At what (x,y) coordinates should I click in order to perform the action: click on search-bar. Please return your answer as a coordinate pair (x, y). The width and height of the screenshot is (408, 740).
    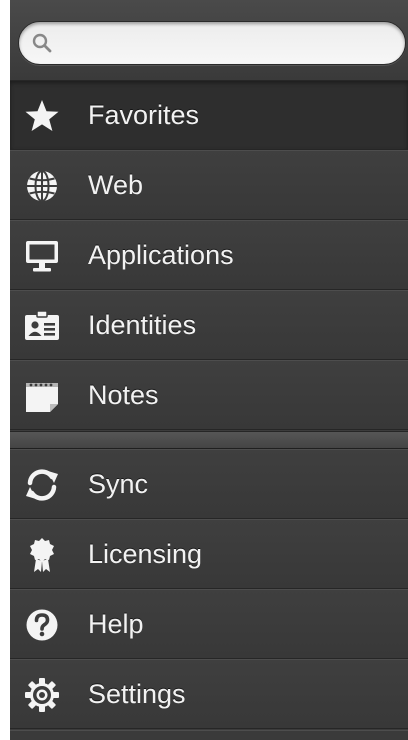
    Looking at the image, I should click on (209, 40).